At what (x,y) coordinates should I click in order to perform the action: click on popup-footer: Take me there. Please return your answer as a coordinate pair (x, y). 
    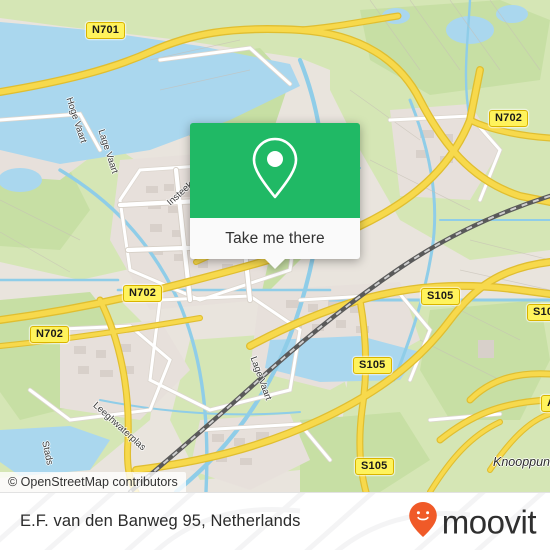
    Looking at the image, I should click on (275, 243).